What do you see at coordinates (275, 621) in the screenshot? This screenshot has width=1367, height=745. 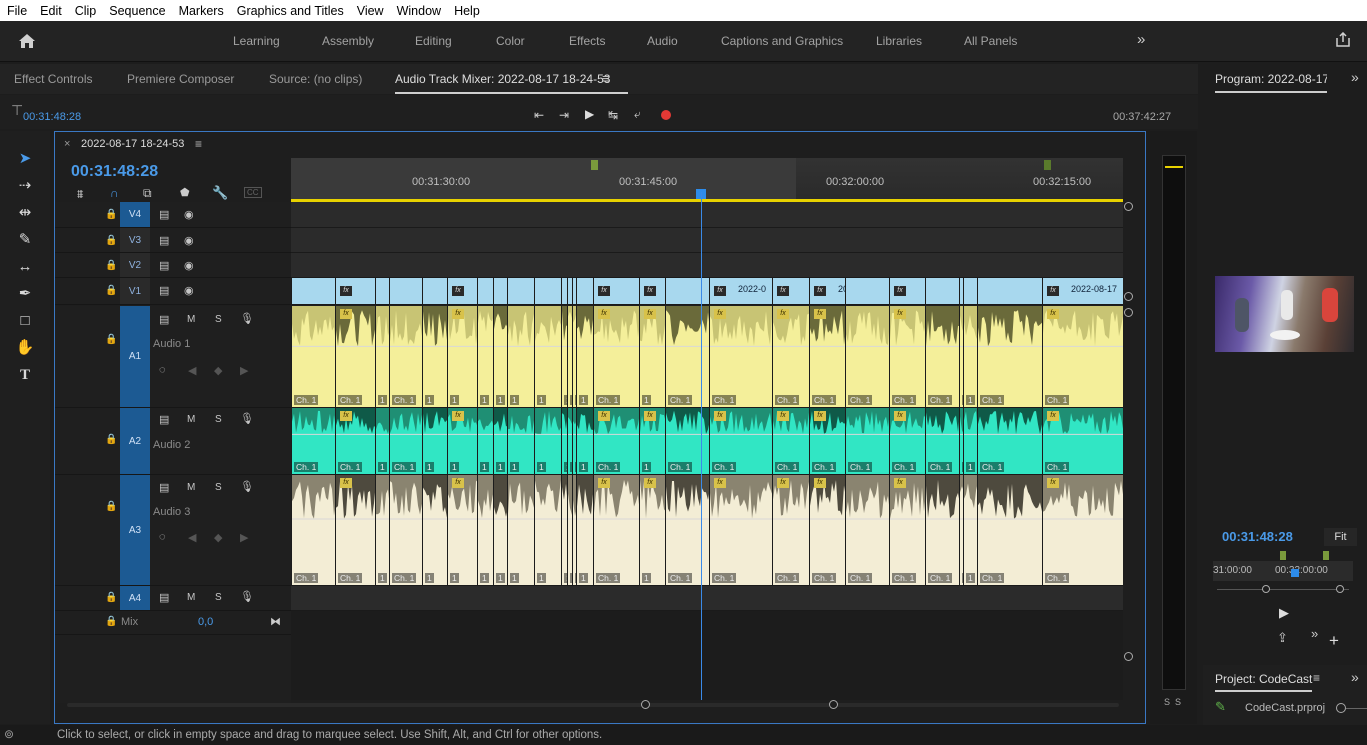 I see `mix-keyframe-icon: ⧓` at bounding box center [275, 621].